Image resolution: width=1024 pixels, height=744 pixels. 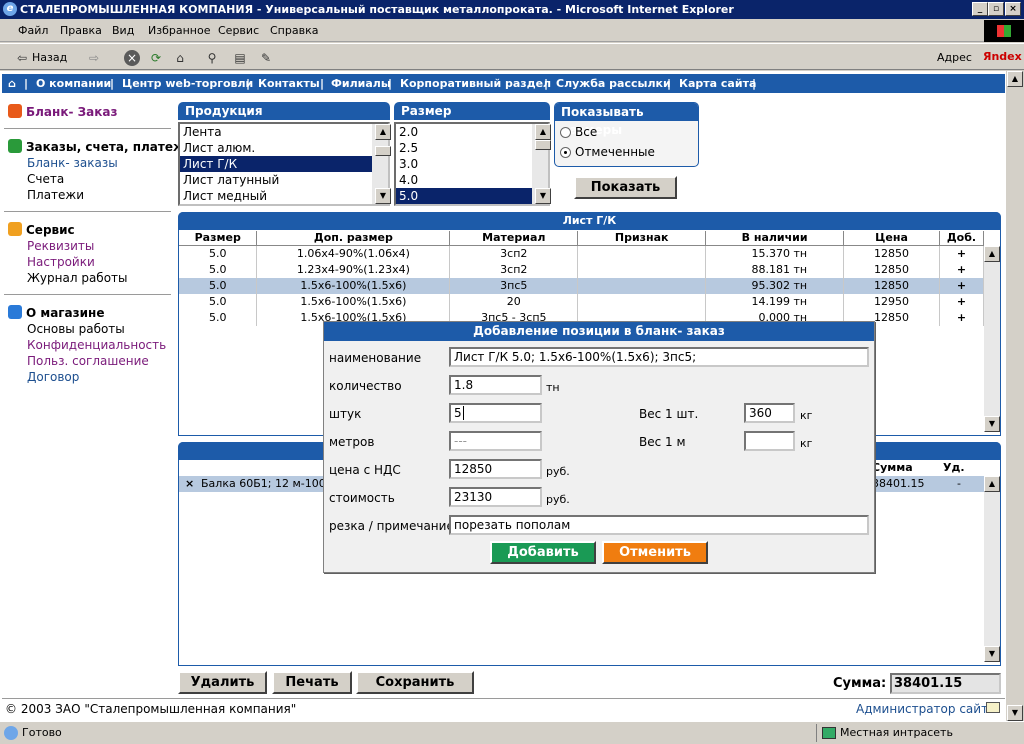 What do you see at coordinates (495, 469) in the screenshot?
I see `price-field: 12850` at bounding box center [495, 469].